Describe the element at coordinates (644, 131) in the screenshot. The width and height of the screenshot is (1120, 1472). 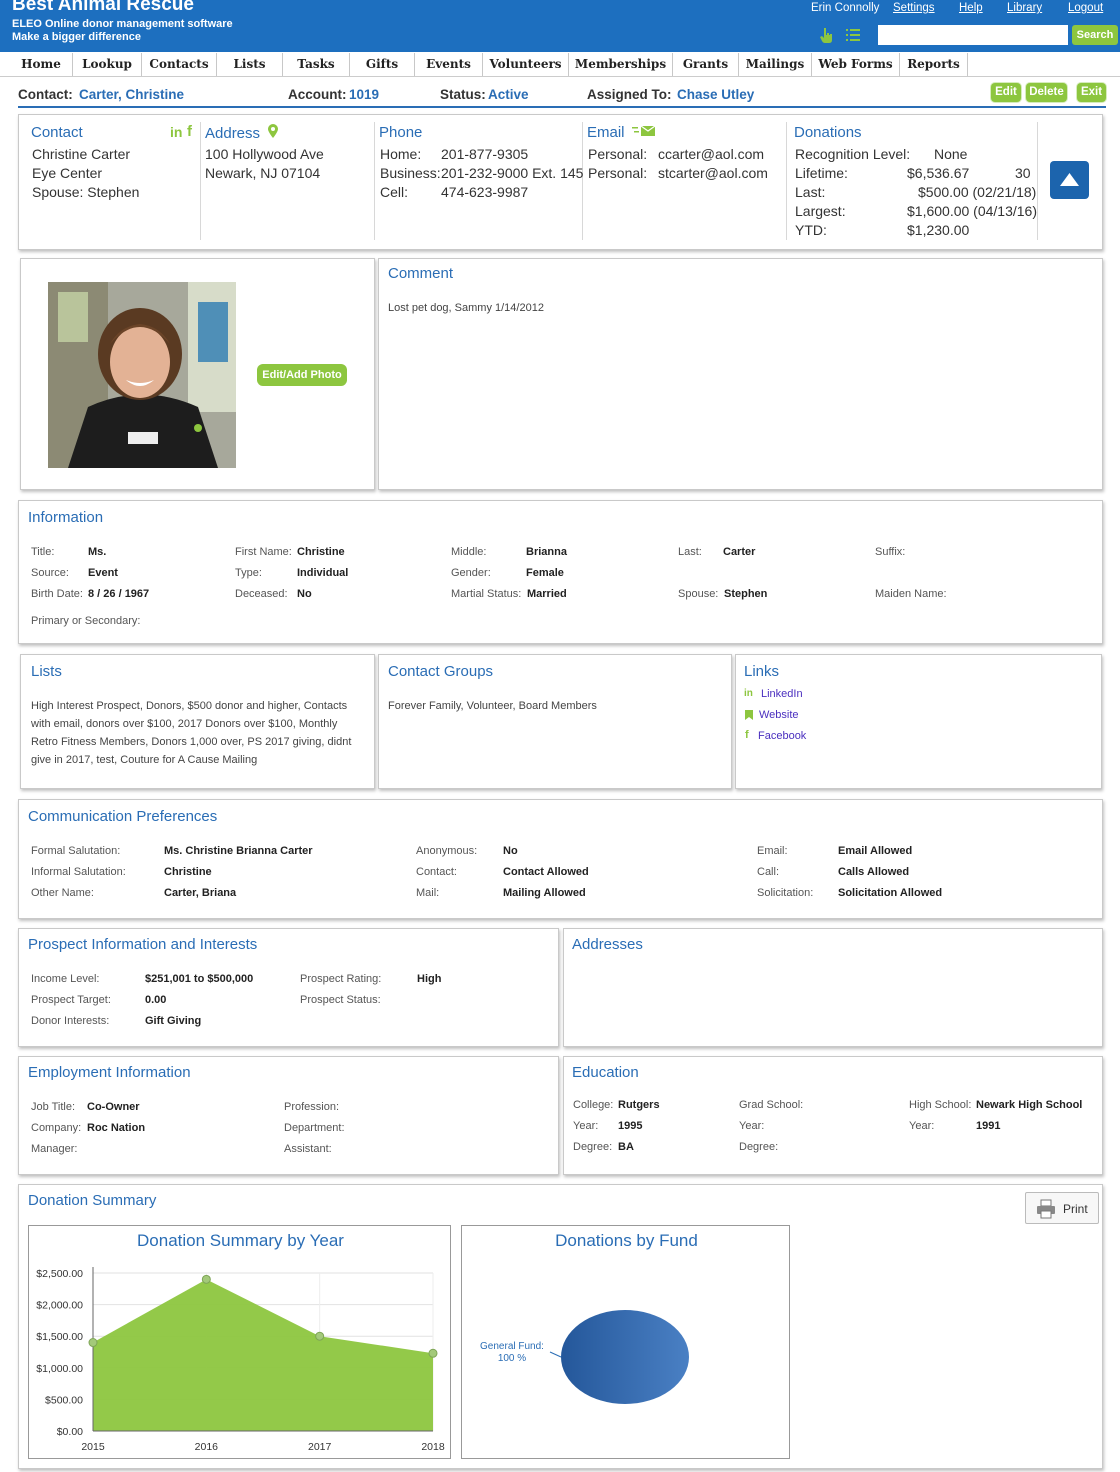
I see `email-send-icon` at that location.